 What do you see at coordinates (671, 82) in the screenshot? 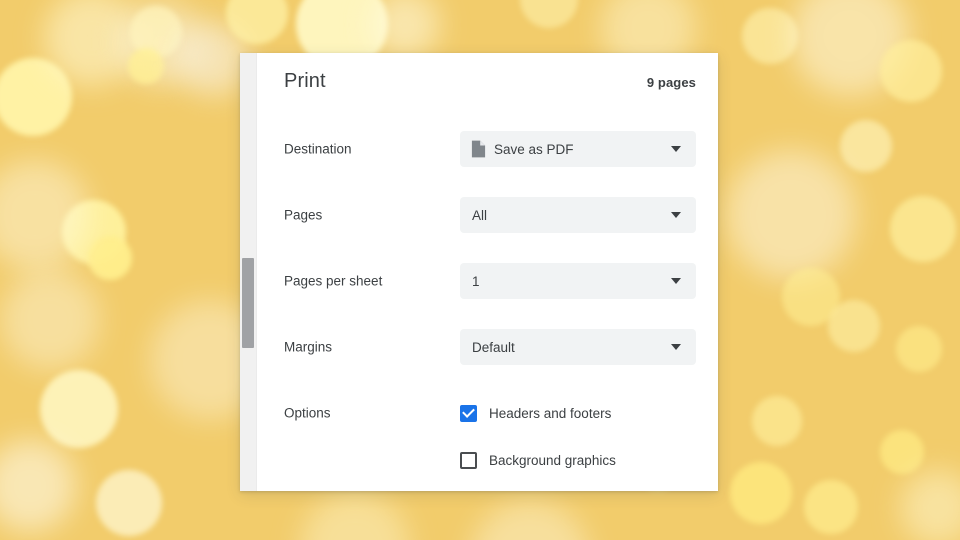
I see `page-count-label: 9 pages` at bounding box center [671, 82].